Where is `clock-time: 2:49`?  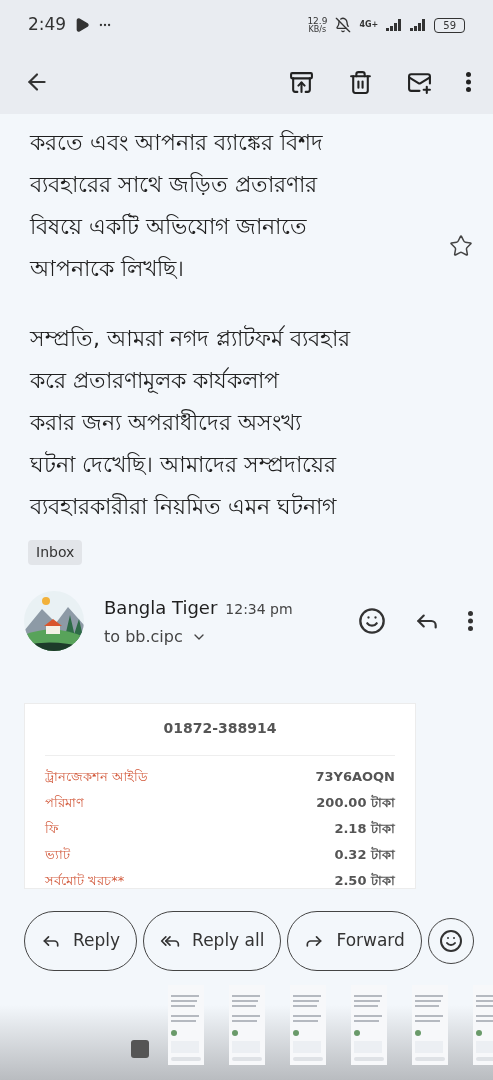 clock-time: 2:49 is located at coordinates (47, 25).